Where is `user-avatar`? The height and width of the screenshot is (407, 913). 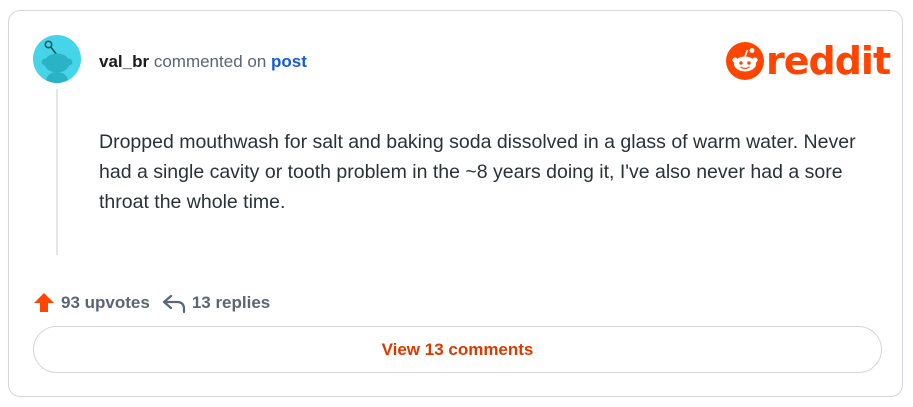
user-avatar is located at coordinates (57, 59).